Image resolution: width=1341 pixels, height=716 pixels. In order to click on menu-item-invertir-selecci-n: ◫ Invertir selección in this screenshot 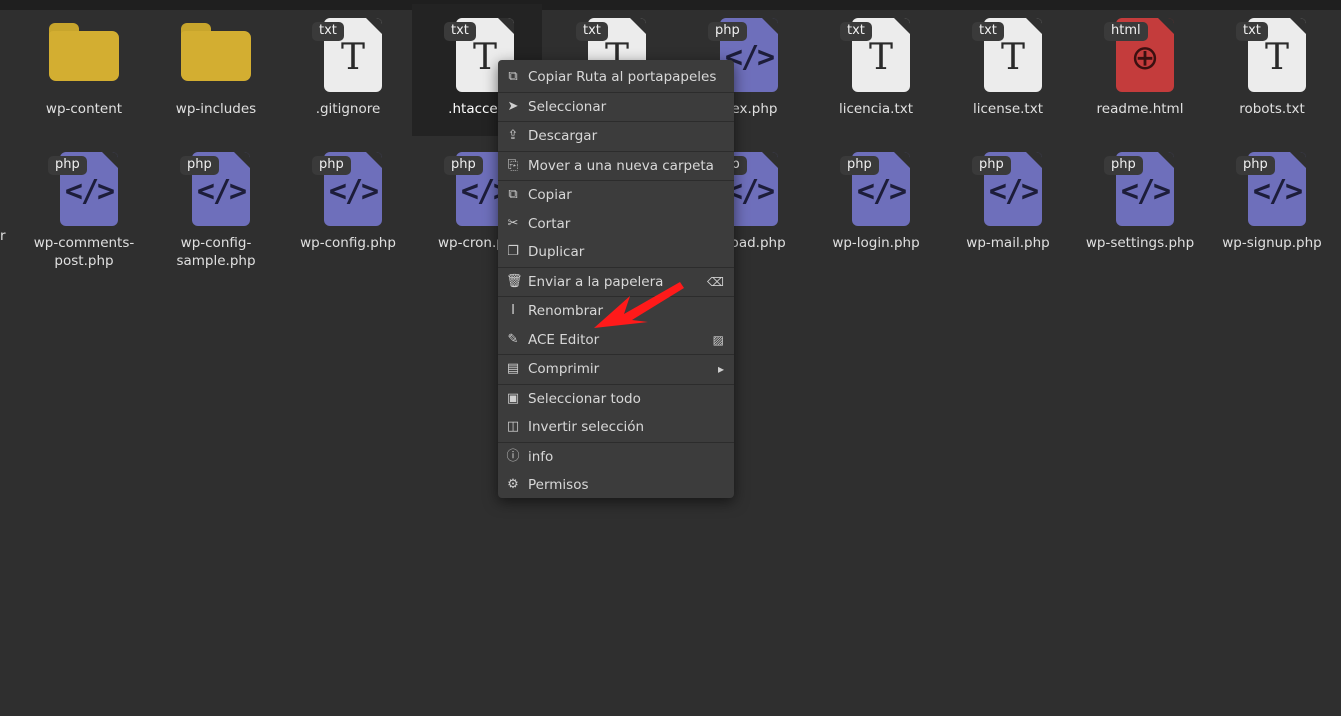, I will do `click(616, 428)`.